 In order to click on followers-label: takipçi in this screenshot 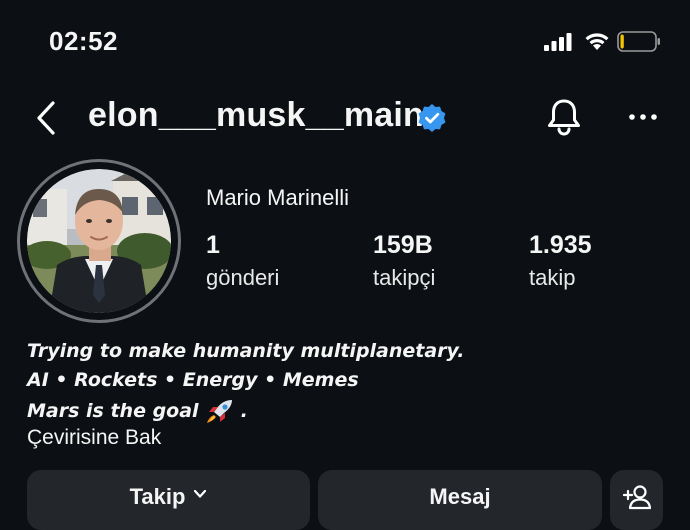, I will do `click(404, 278)`.